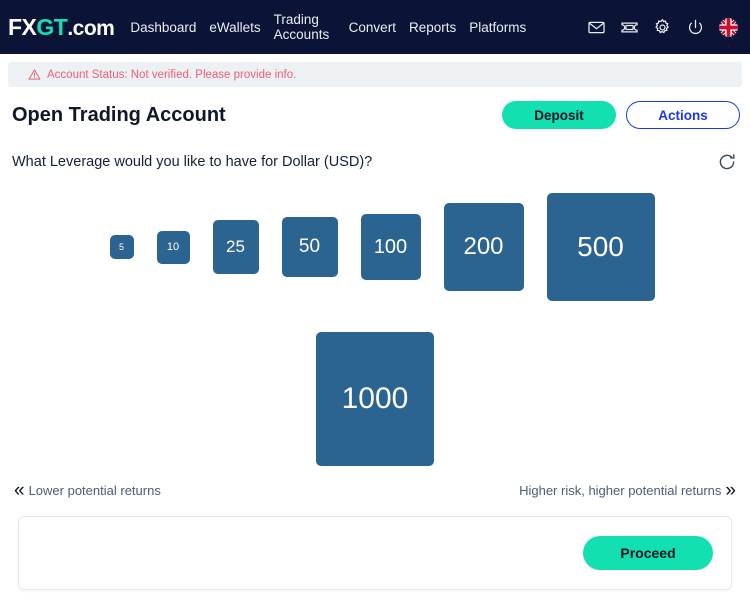 The height and width of the screenshot is (603, 750). Describe the element at coordinates (730, 490) in the screenshot. I see `chevron-double-right-icon: »` at that location.